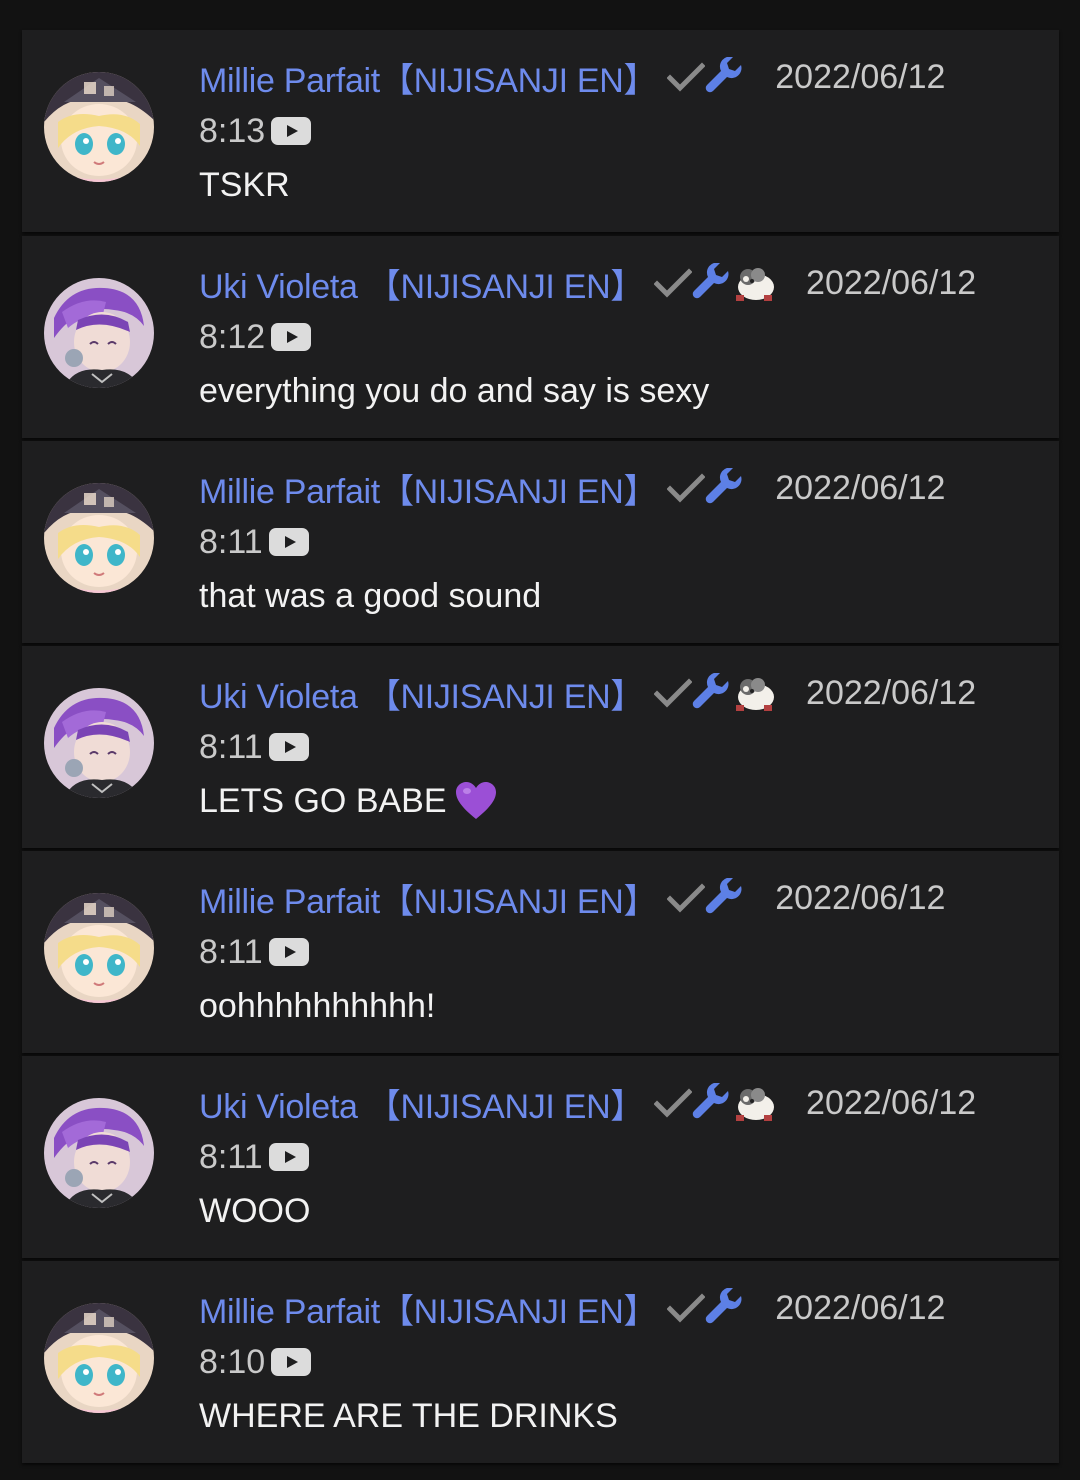 This screenshot has height=1480, width=1080. I want to click on comment-message: oohhhhhhhhhh!, so click(317, 1006).